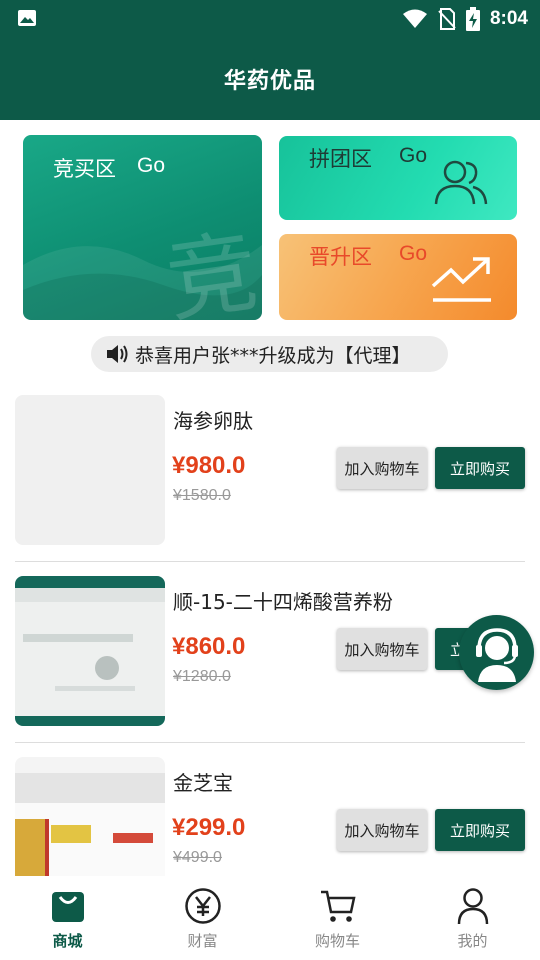 The height and width of the screenshot is (960, 540). Describe the element at coordinates (472, 19) in the screenshot. I see `battery-charging-icon` at that location.